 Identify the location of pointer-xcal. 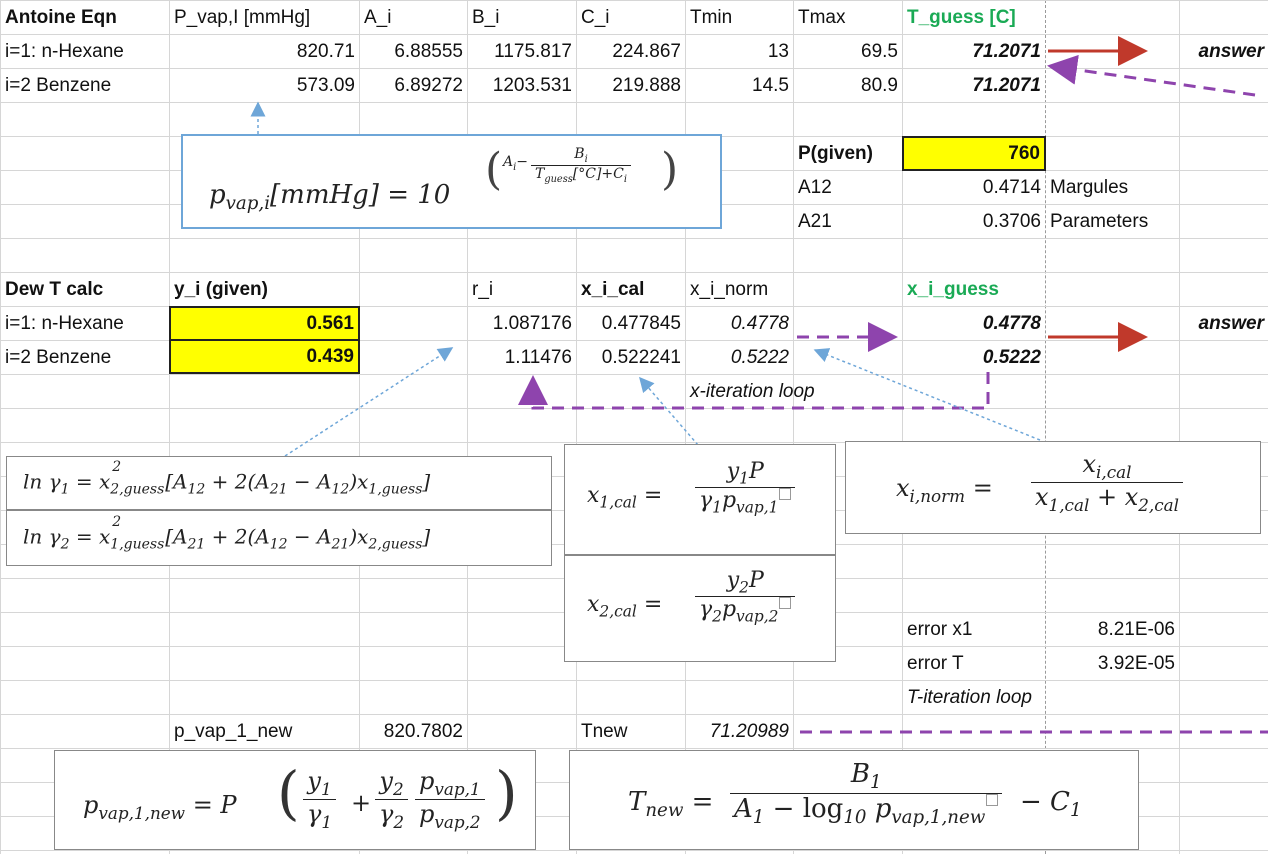
(669, 411).